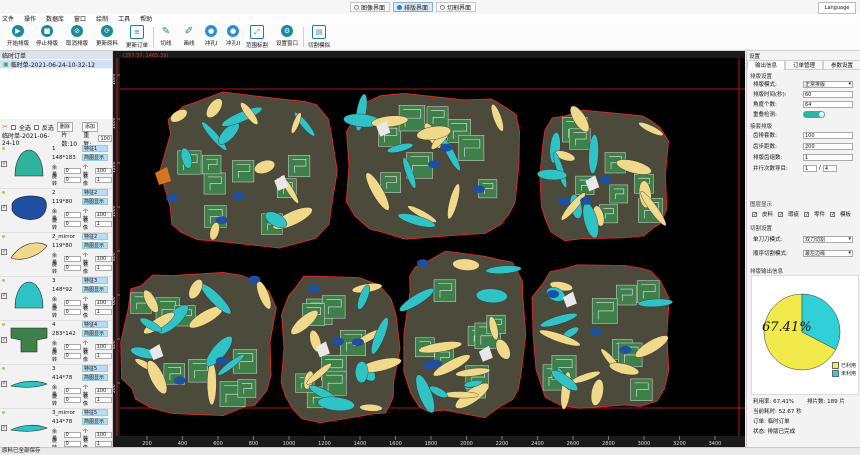 The image size is (860, 455). Describe the element at coordinates (810, 168) in the screenshot. I see `parallel-input-a: 1` at that location.